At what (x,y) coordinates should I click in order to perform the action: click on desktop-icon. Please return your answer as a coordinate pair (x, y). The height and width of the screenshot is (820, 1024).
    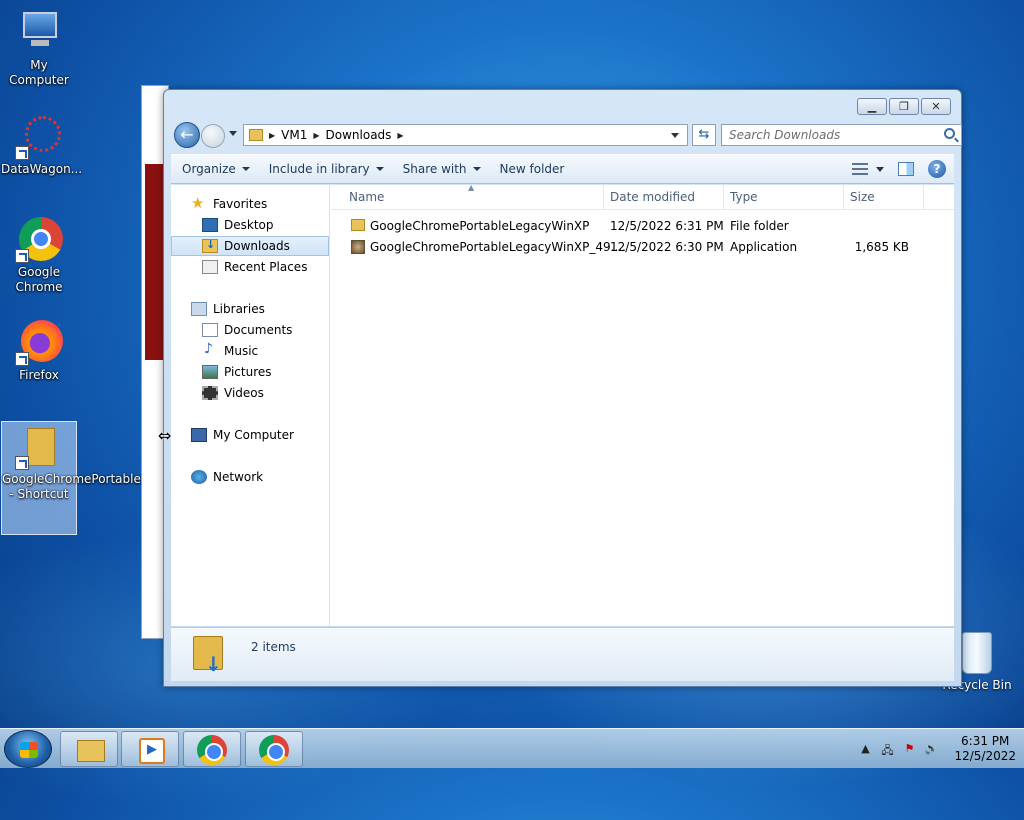
    Looking at the image, I should click on (210, 225).